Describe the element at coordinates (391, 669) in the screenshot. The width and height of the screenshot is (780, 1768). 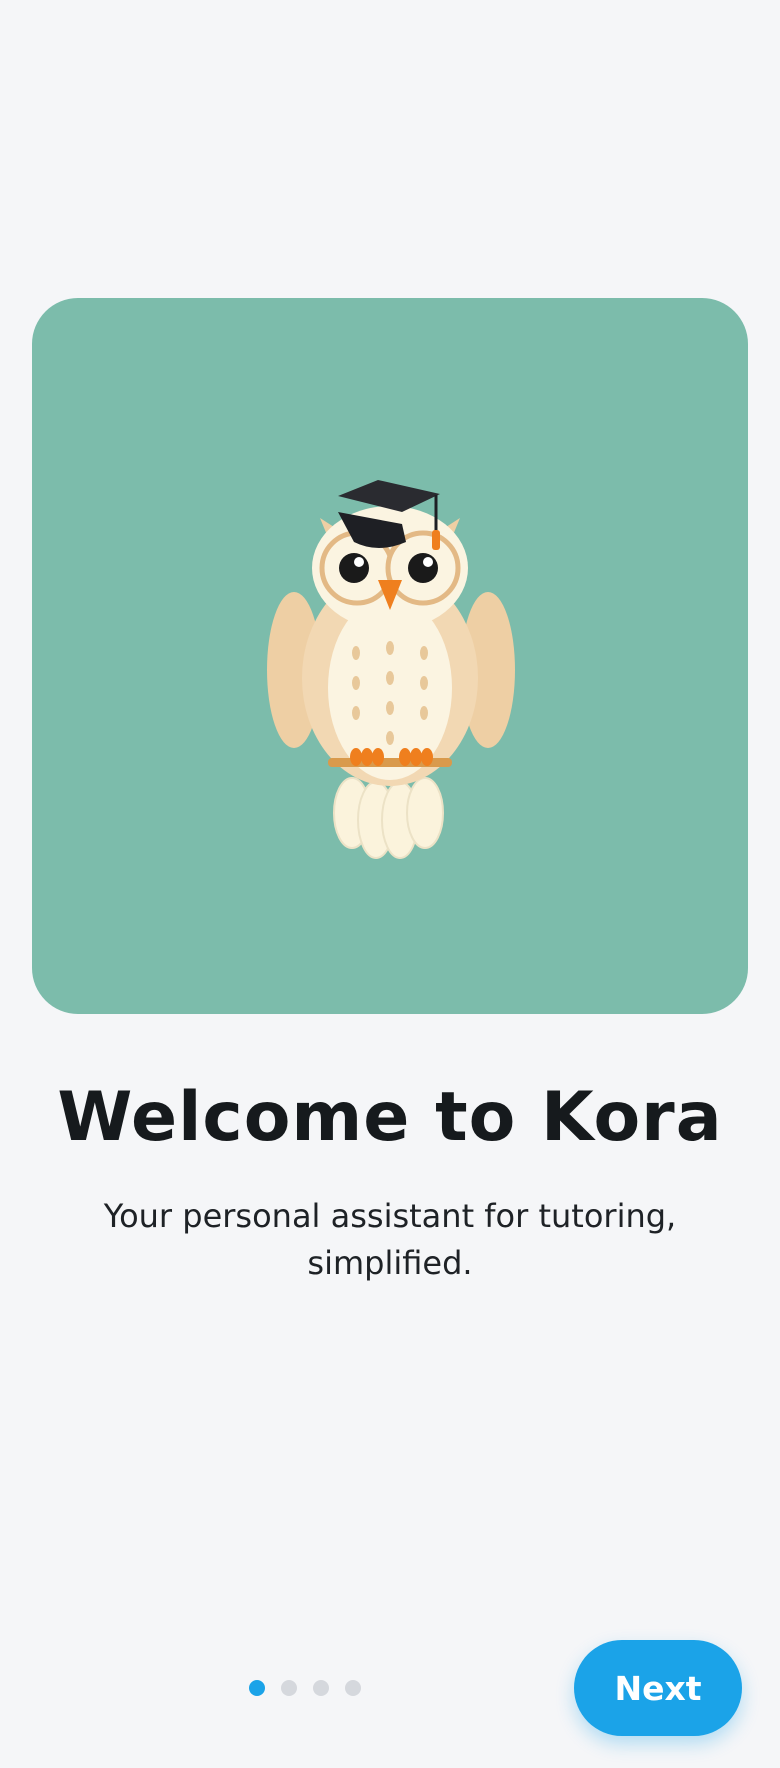
I see `owl-graduate-illustration` at that location.